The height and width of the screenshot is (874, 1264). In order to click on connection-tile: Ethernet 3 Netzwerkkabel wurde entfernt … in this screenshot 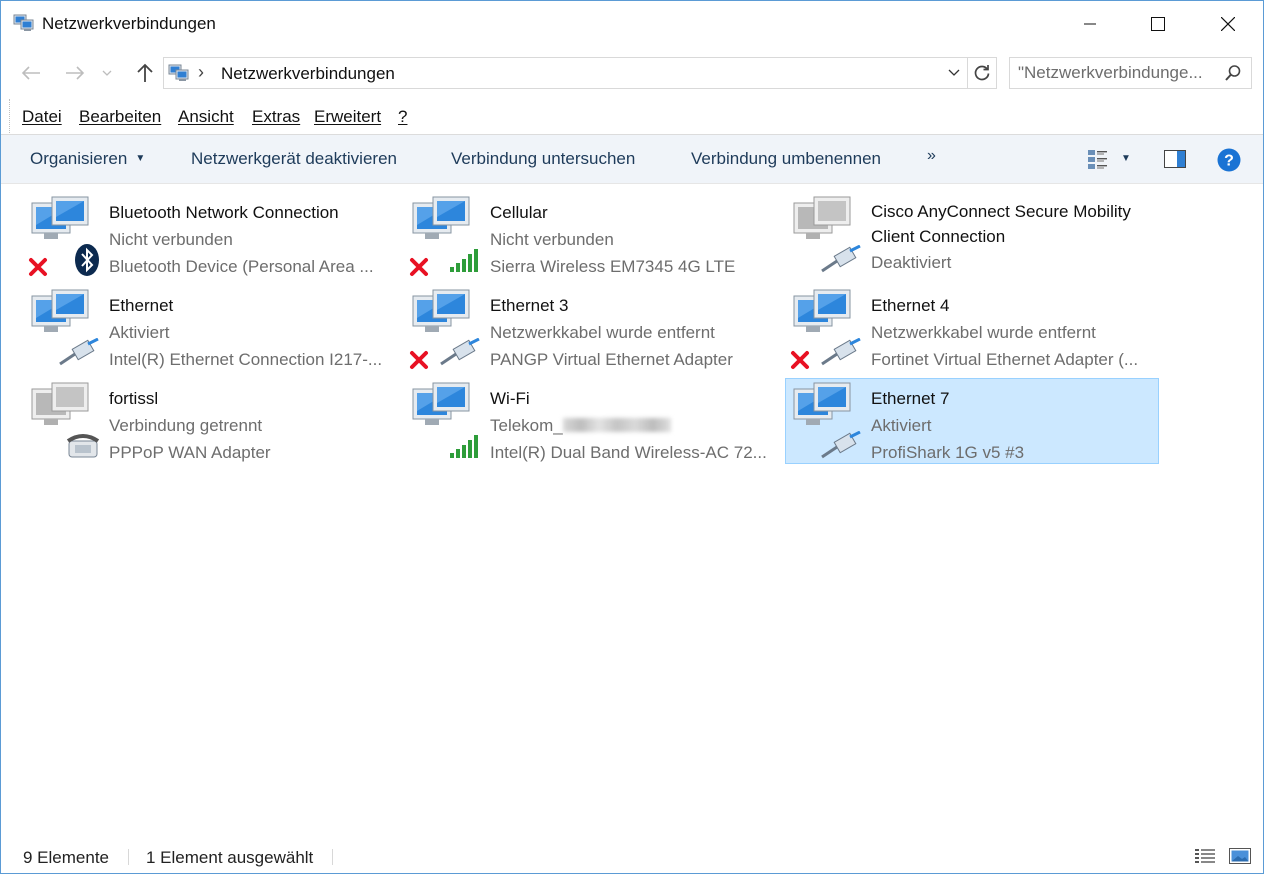, I will do `click(591, 328)`.